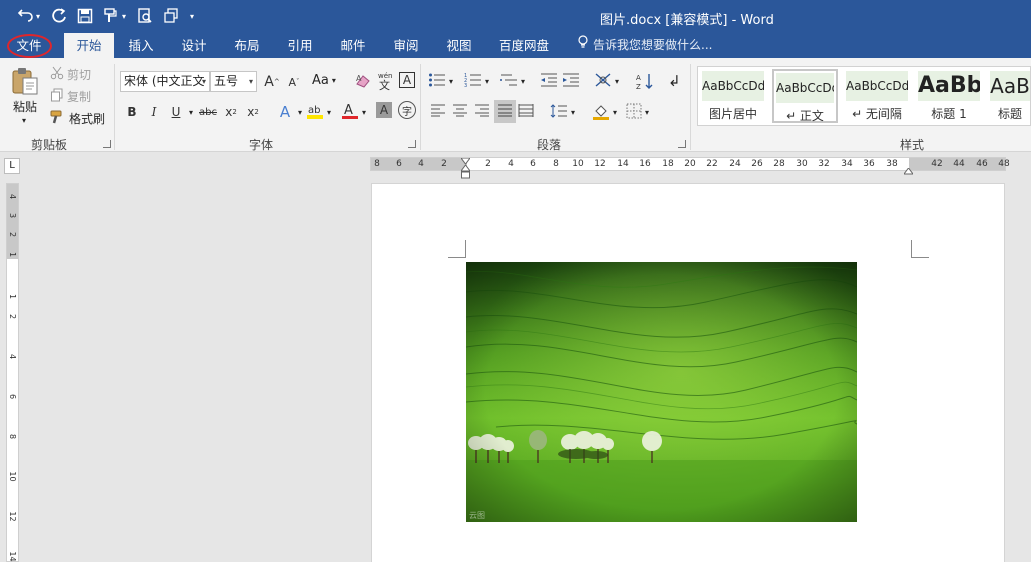  What do you see at coordinates (364, 112) in the screenshot?
I see `font-color-dropdown-icon: ▾` at bounding box center [364, 112].